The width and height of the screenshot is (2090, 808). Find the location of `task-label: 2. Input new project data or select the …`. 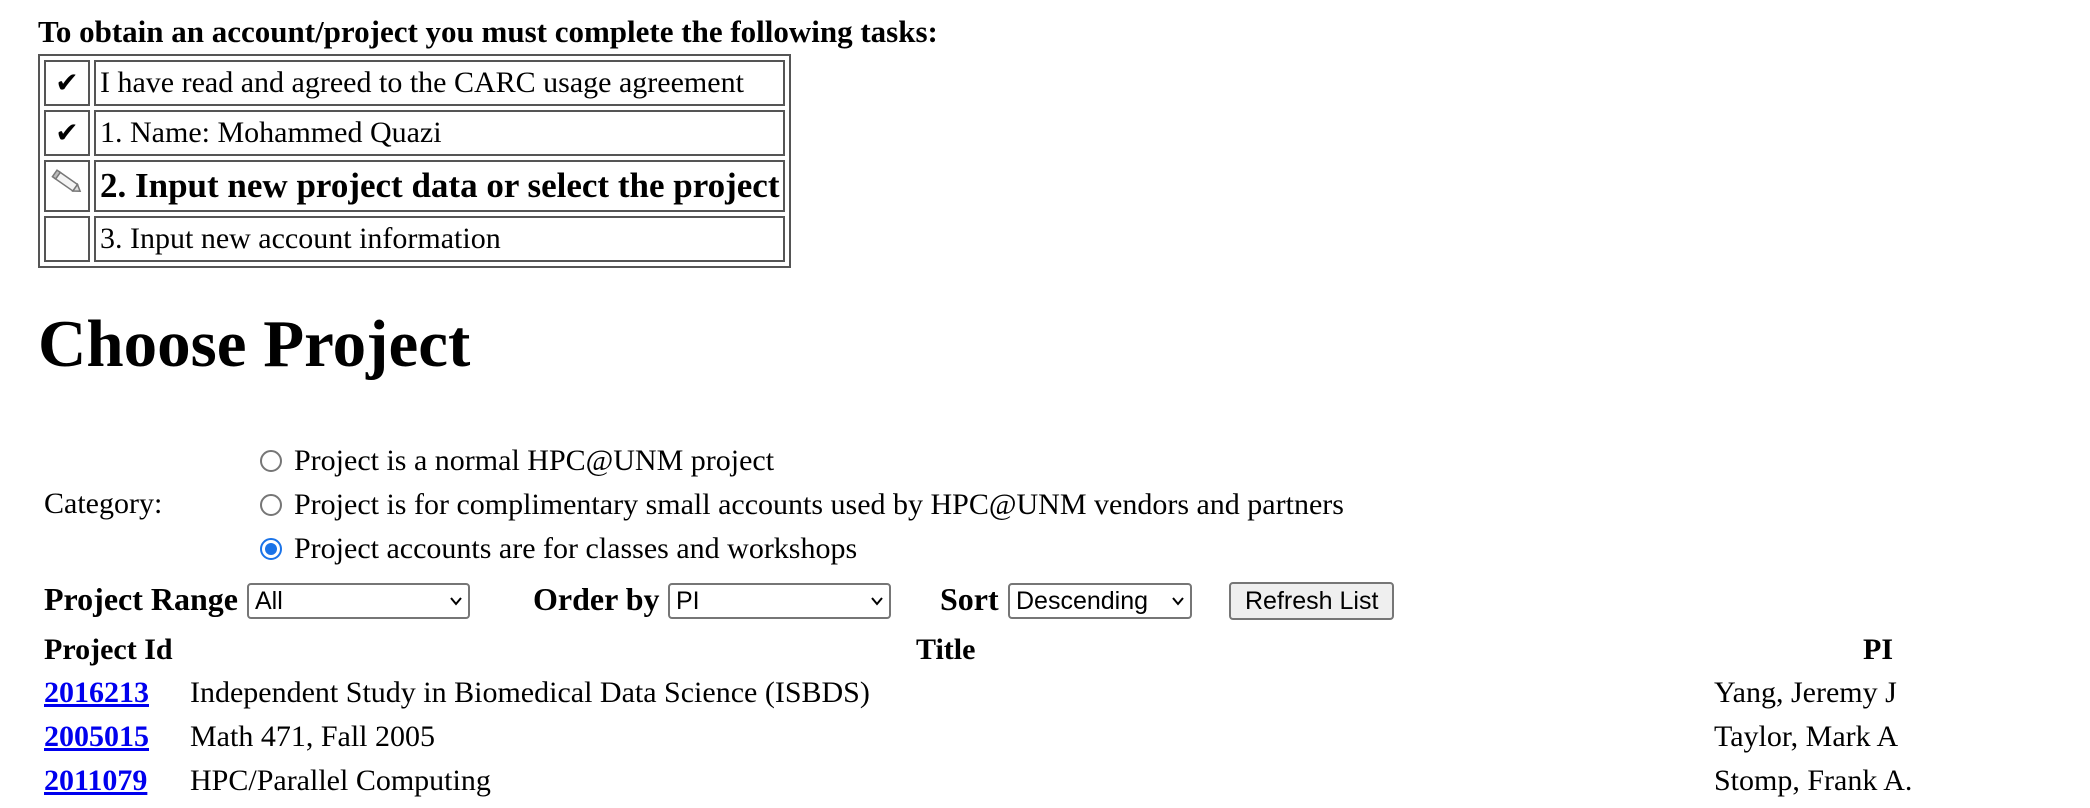

task-label: 2. Input new project data or select the … is located at coordinates (440, 186).